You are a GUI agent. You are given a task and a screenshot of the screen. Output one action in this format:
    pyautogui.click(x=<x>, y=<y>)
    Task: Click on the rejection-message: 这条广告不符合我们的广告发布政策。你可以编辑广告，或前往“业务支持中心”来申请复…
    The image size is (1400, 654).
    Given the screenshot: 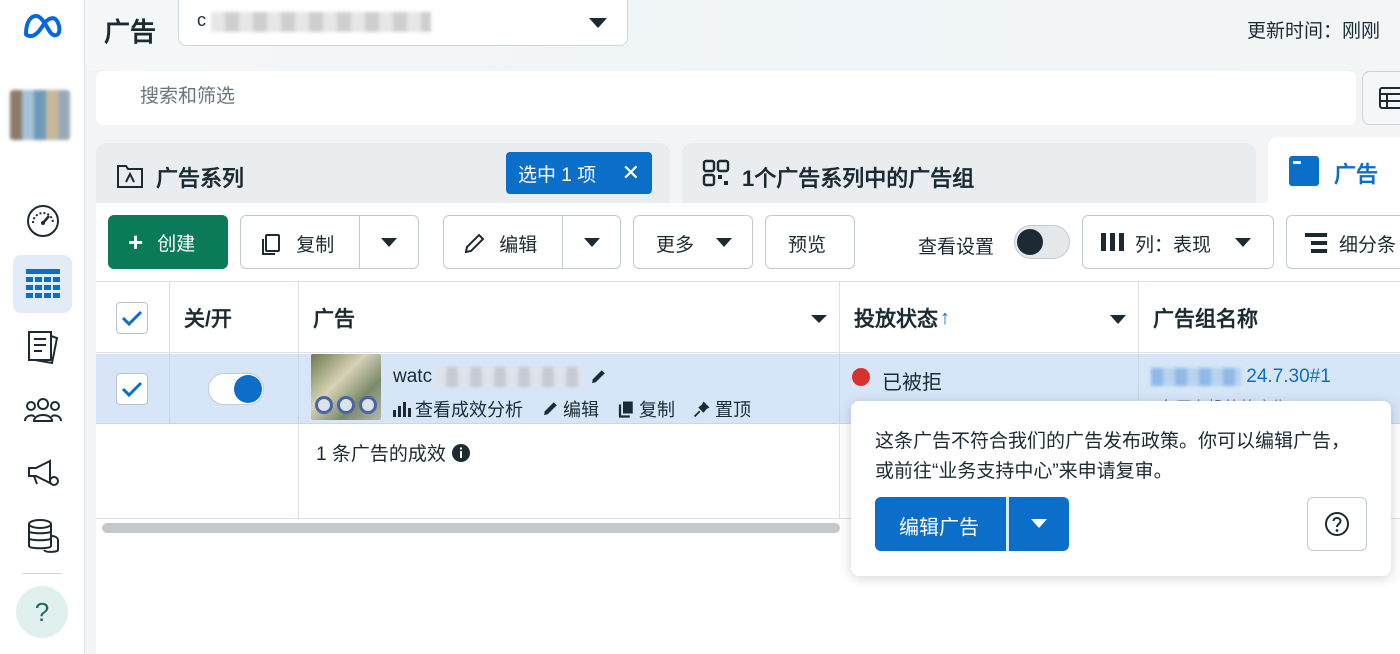 What is the action you would take?
    pyautogui.click(x=1113, y=456)
    